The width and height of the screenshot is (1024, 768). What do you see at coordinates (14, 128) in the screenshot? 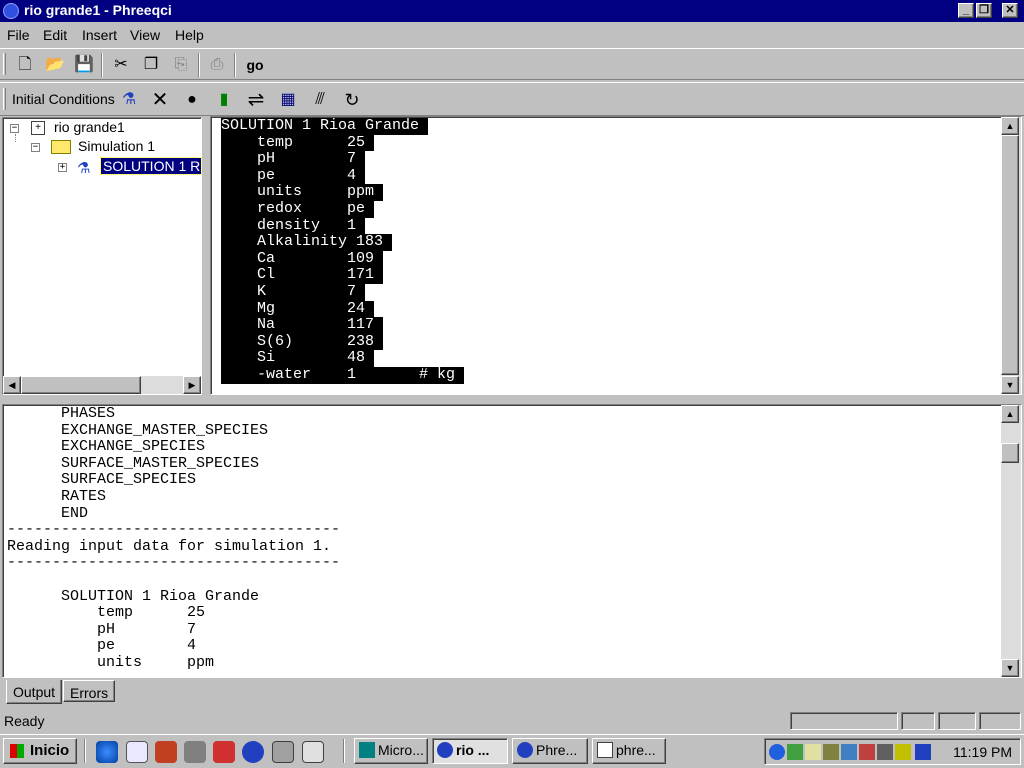
I see `collapse-root-icon: −` at bounding box center [14, 128].